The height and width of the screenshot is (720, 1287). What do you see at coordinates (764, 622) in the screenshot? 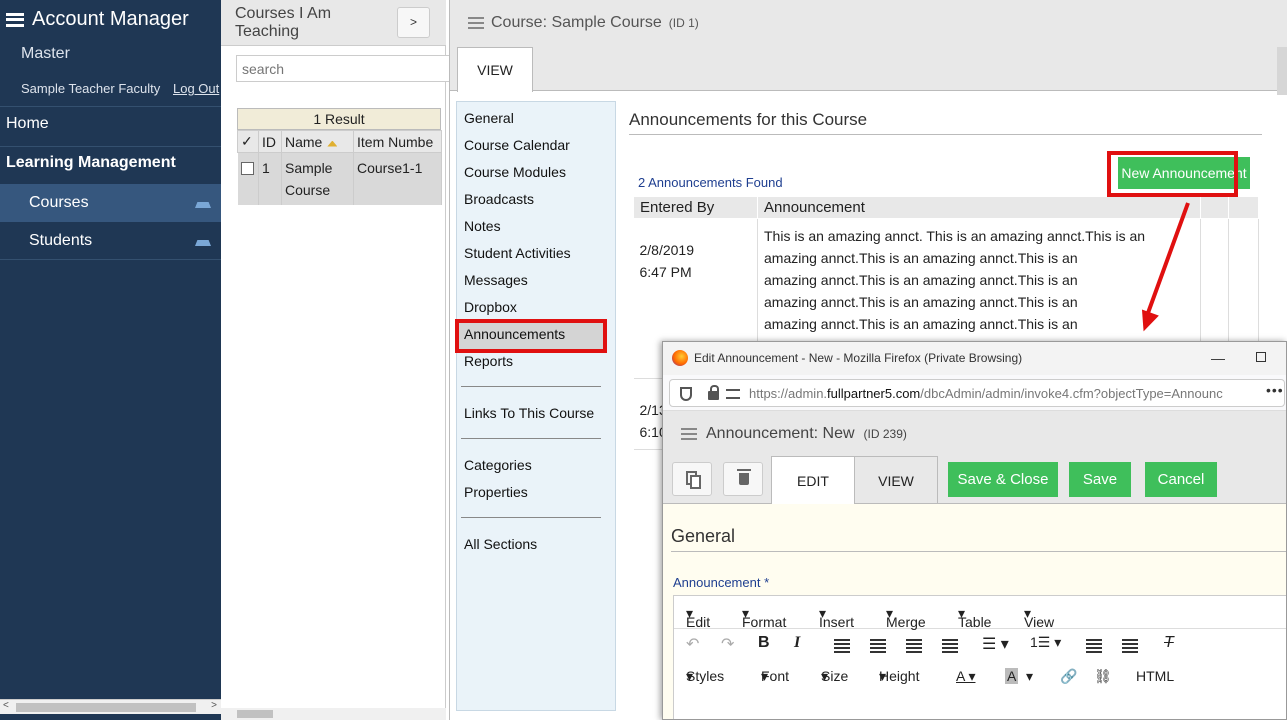
I see `menu-label: Format` at bounding box center [764, 622].